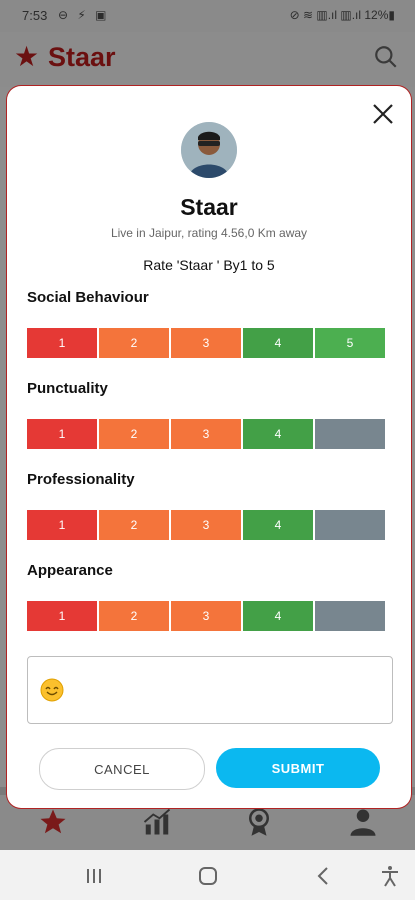 Image resolution: width=415 pixels, height=900 pixels. Describe the element at coordinates (259, 822) in the screenshot. I see `award-tab-icon` at that location.